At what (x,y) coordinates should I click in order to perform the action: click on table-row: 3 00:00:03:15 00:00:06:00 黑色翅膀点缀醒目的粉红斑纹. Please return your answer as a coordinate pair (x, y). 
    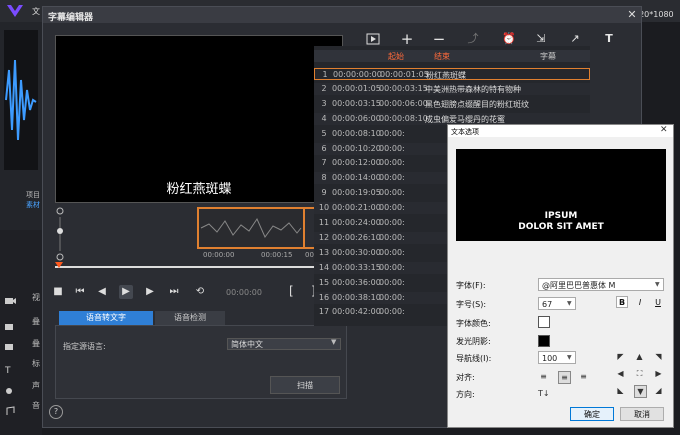
    Looking at the image, I should click on (452, 103).